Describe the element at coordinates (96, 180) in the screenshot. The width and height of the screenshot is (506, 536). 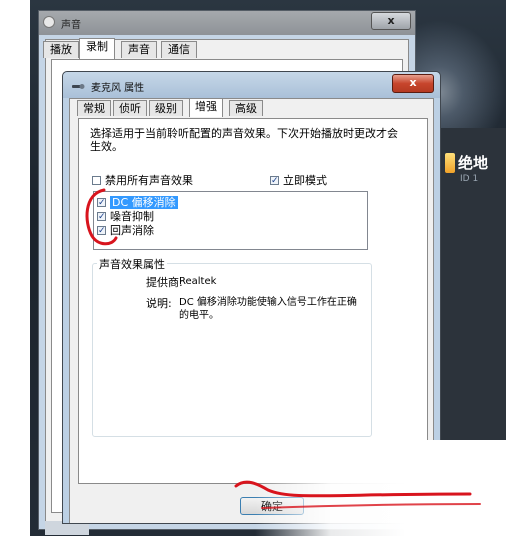
I see `checkbox-box` at that location.